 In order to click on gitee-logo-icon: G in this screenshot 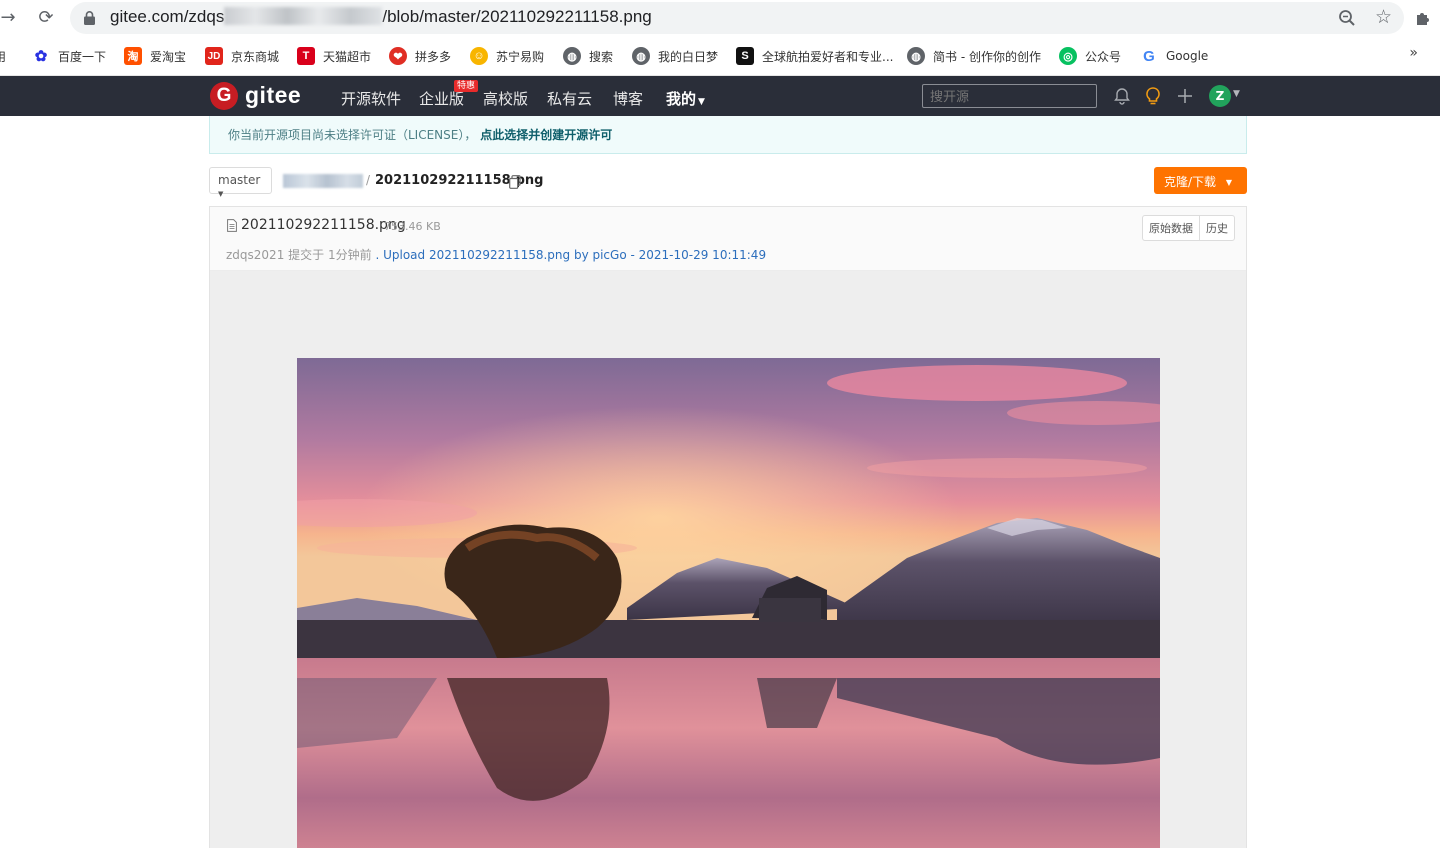, I will do `click(224, 96)`.